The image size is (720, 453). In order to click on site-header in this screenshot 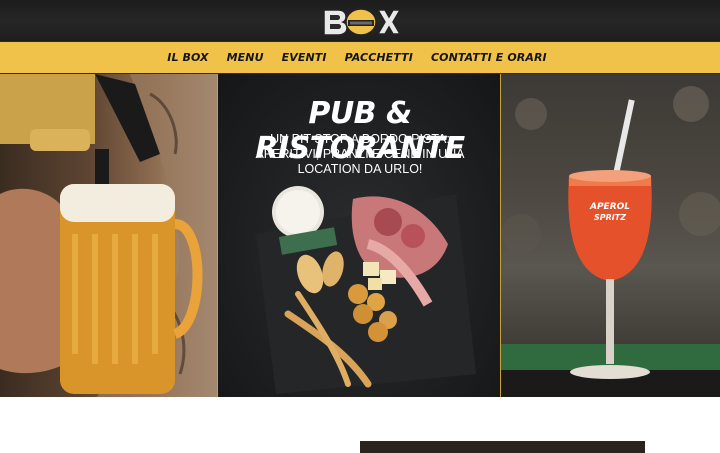, I will do `click(360, 20)`.